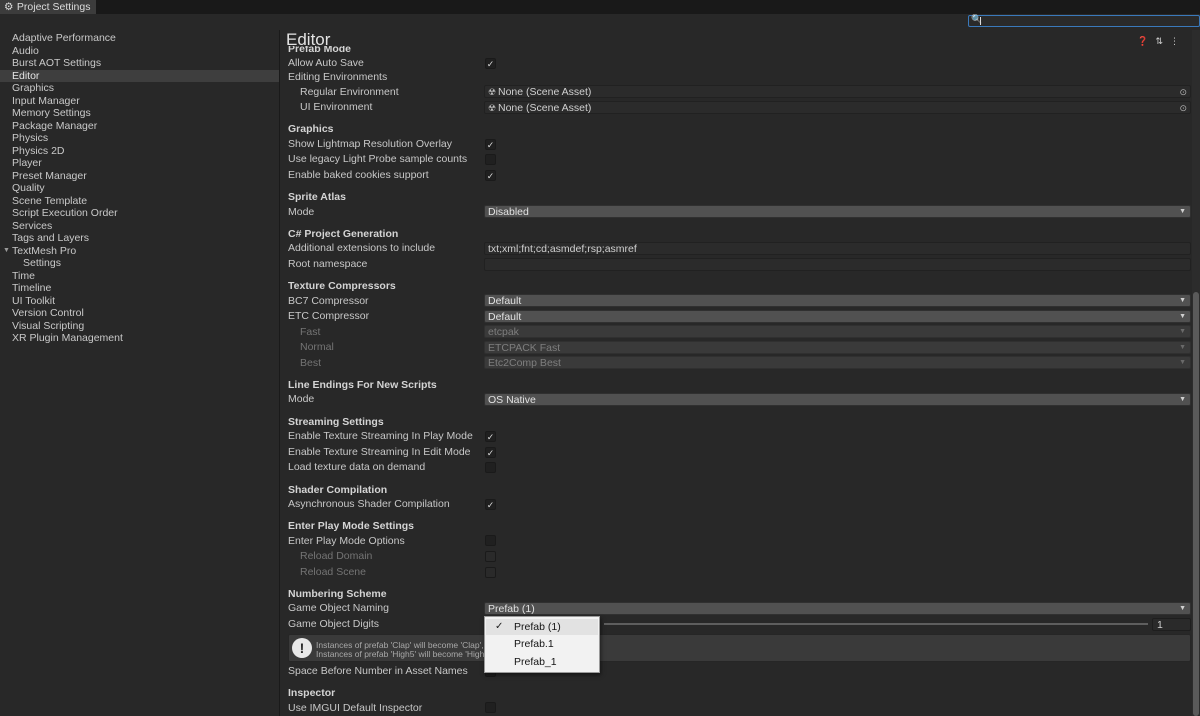 The image size is (1200, 716). I want to click on project-settings-tab: ⚙ Project Settings, so click(48, 7).